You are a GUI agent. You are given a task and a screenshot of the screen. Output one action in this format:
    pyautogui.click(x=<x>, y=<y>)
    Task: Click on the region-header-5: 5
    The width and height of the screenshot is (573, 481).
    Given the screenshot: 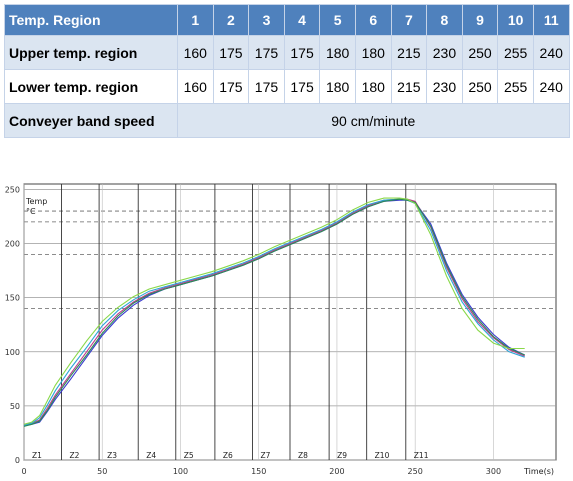 What is the action you would take?
    pyautogui.click(x=337, y=20)
    